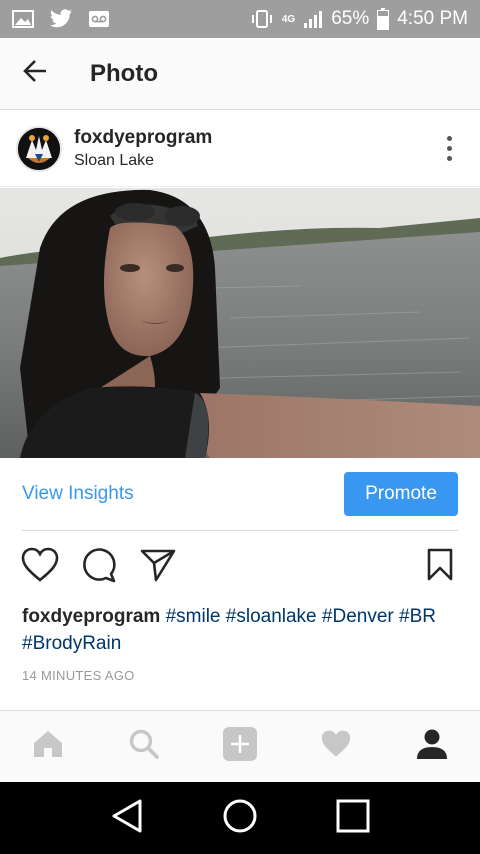 This screenshot has width=480, height=854. I want to click on system-home-button, so click(240, 818).